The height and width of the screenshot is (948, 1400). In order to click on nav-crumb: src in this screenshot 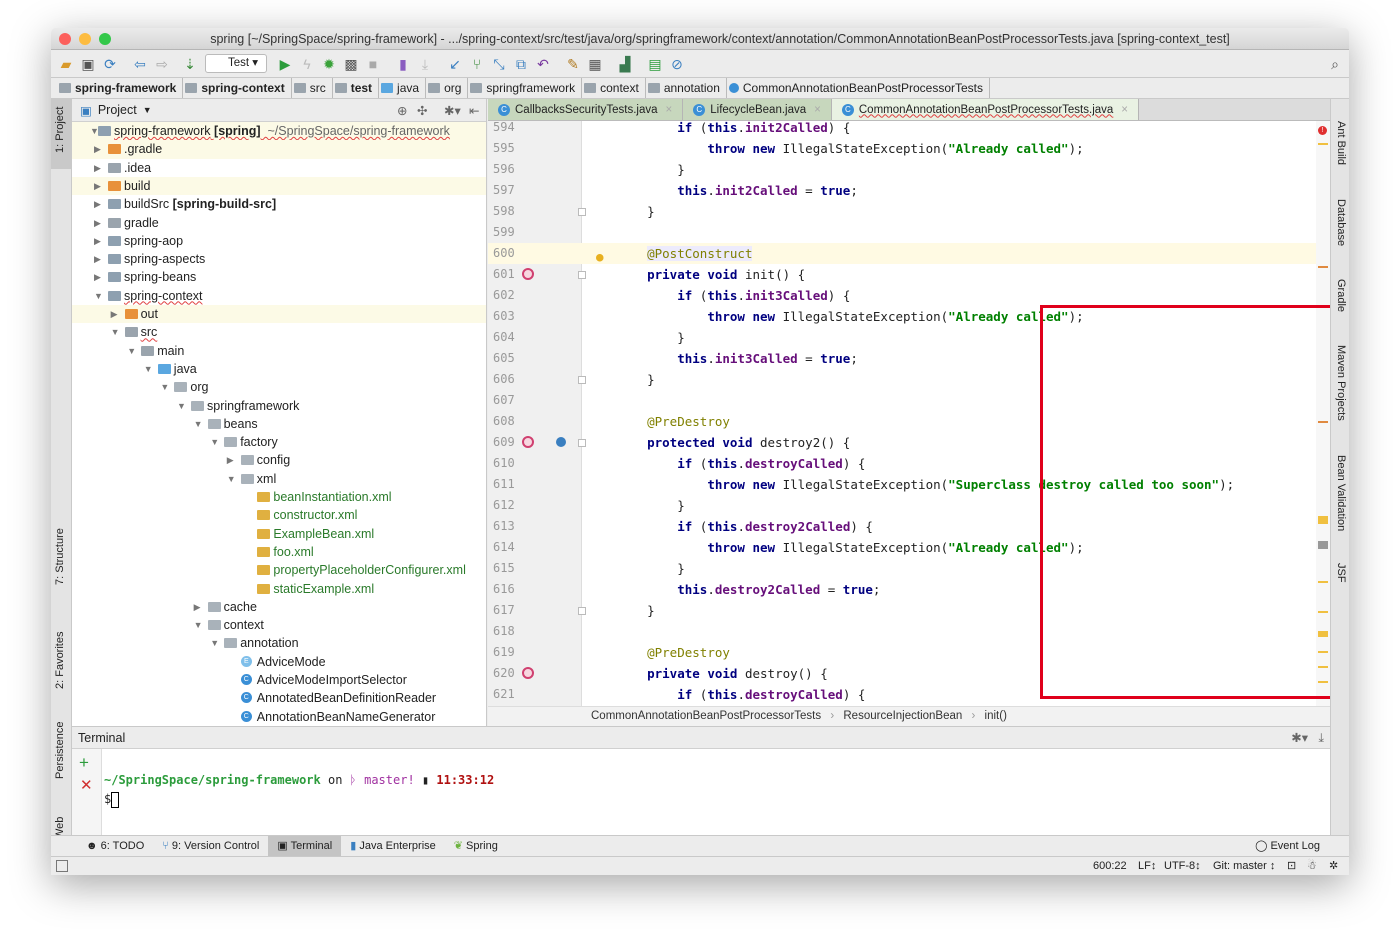, I will do `click(312, 88)`.